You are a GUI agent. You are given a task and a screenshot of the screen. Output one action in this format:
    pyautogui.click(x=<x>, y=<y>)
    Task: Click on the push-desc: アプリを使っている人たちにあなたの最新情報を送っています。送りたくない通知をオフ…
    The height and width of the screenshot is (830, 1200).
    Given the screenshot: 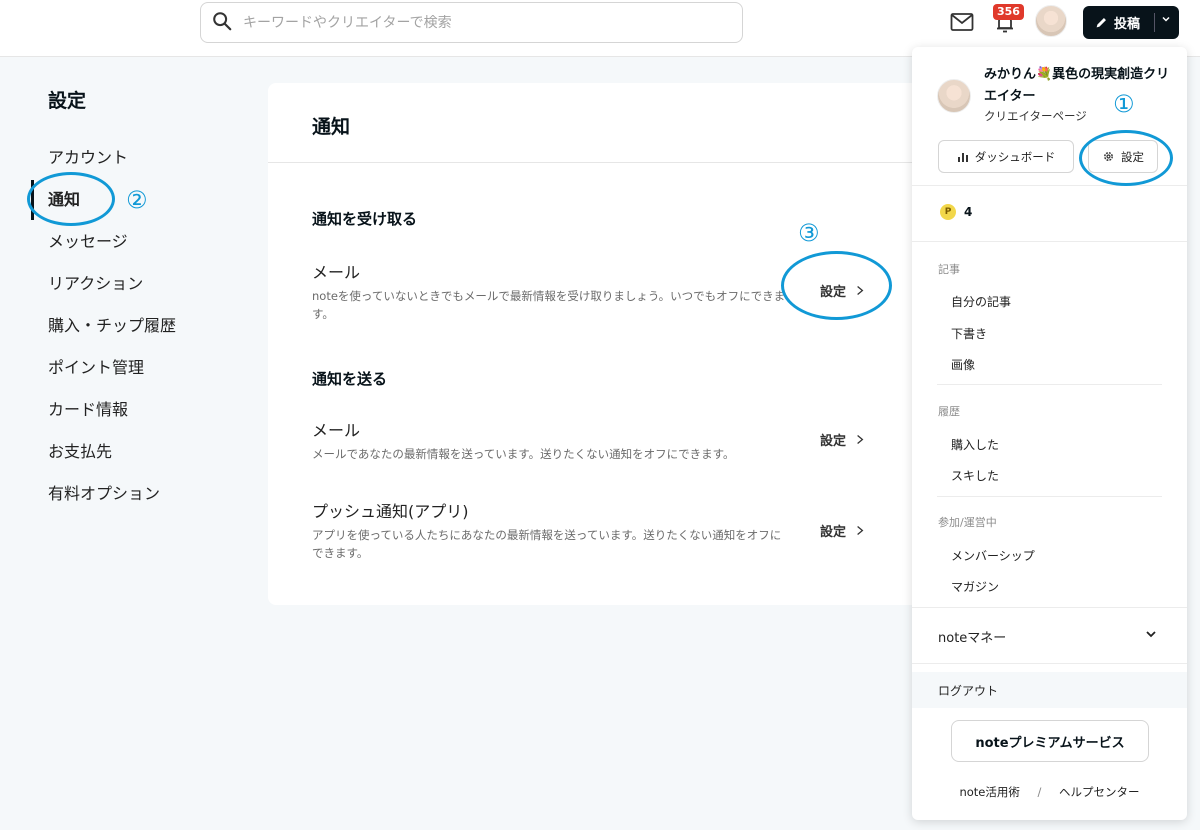 What is the action you would take?
    pyautogui.click(x=547, y=544)
    